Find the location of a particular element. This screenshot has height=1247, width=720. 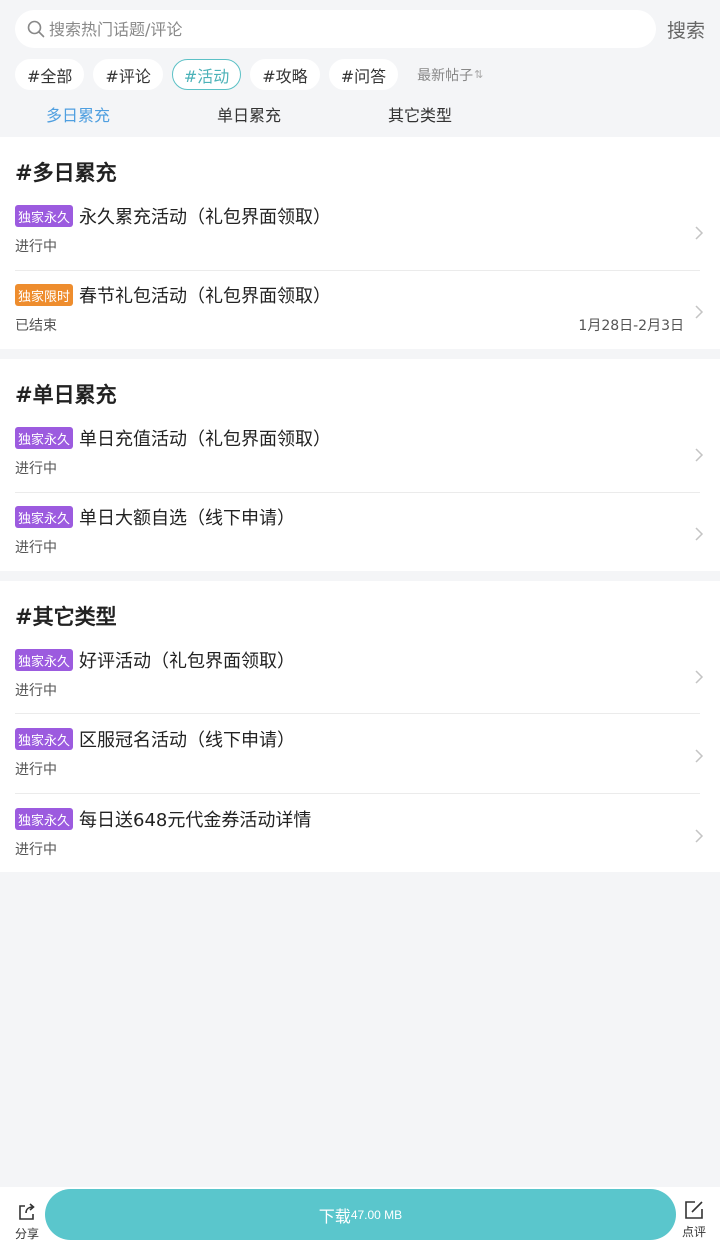

badge-limited: 独家限时 is located at coordinates (44, 295).